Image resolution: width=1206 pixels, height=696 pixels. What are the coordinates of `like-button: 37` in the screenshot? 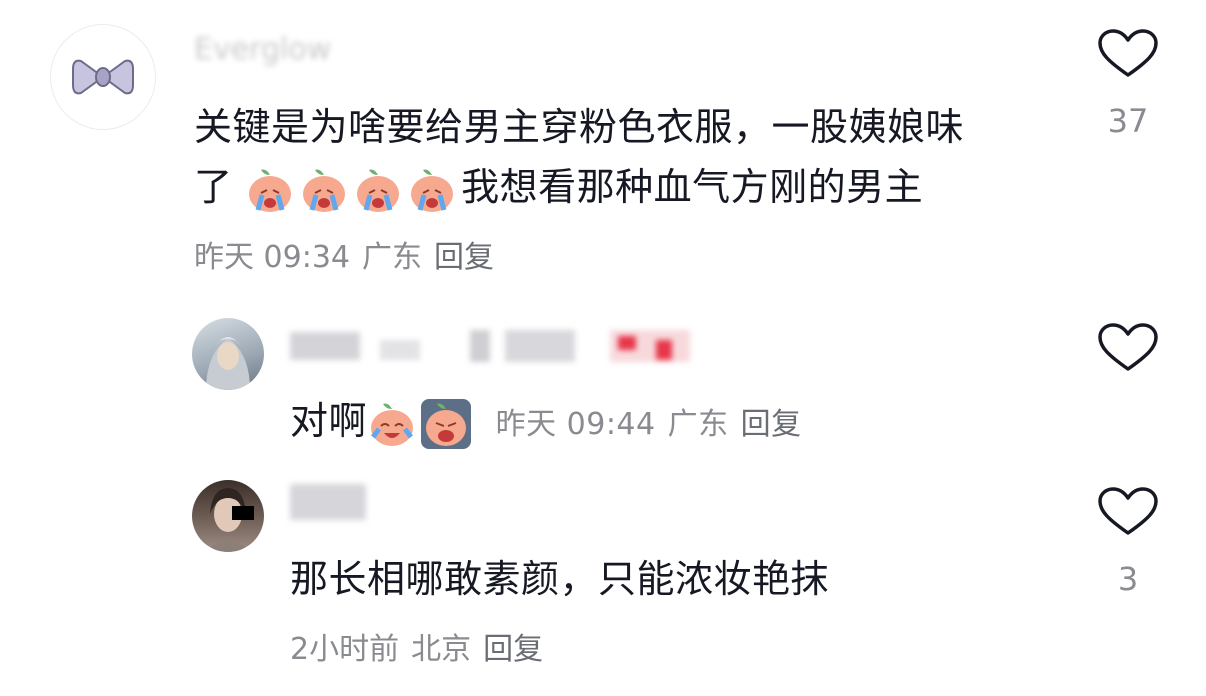 It's located at (1128, 84).